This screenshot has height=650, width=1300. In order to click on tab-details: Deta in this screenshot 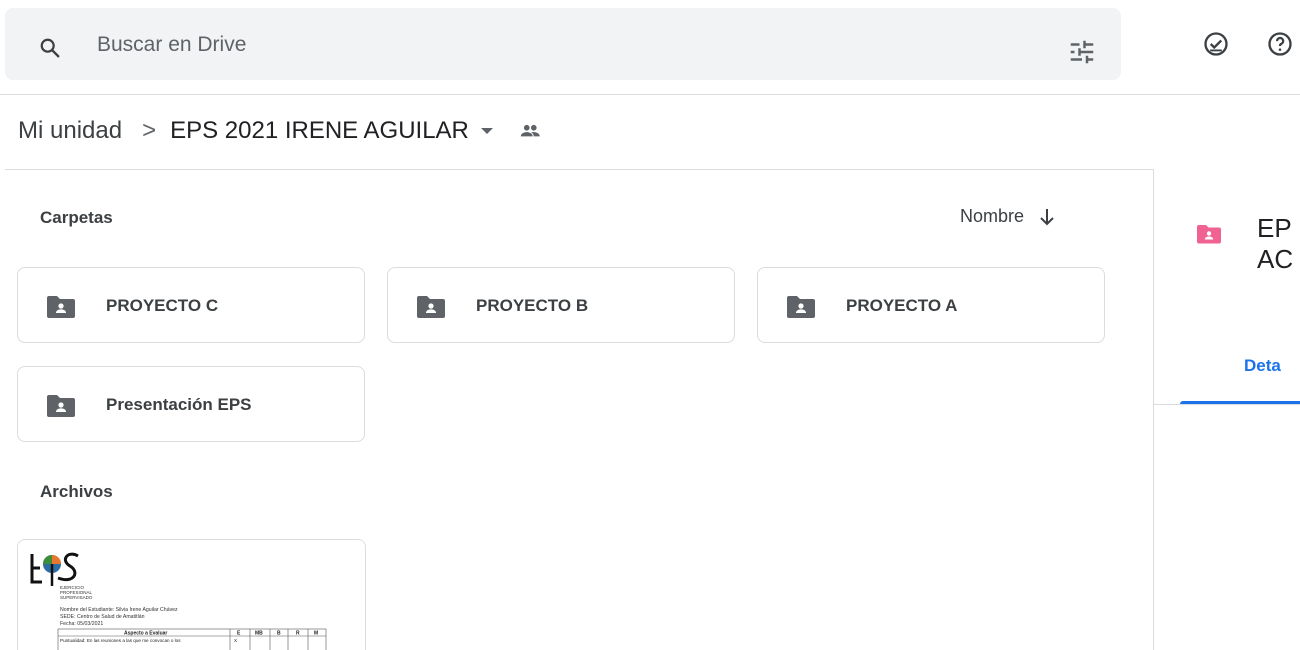, I will do `click(1262, 366)`.